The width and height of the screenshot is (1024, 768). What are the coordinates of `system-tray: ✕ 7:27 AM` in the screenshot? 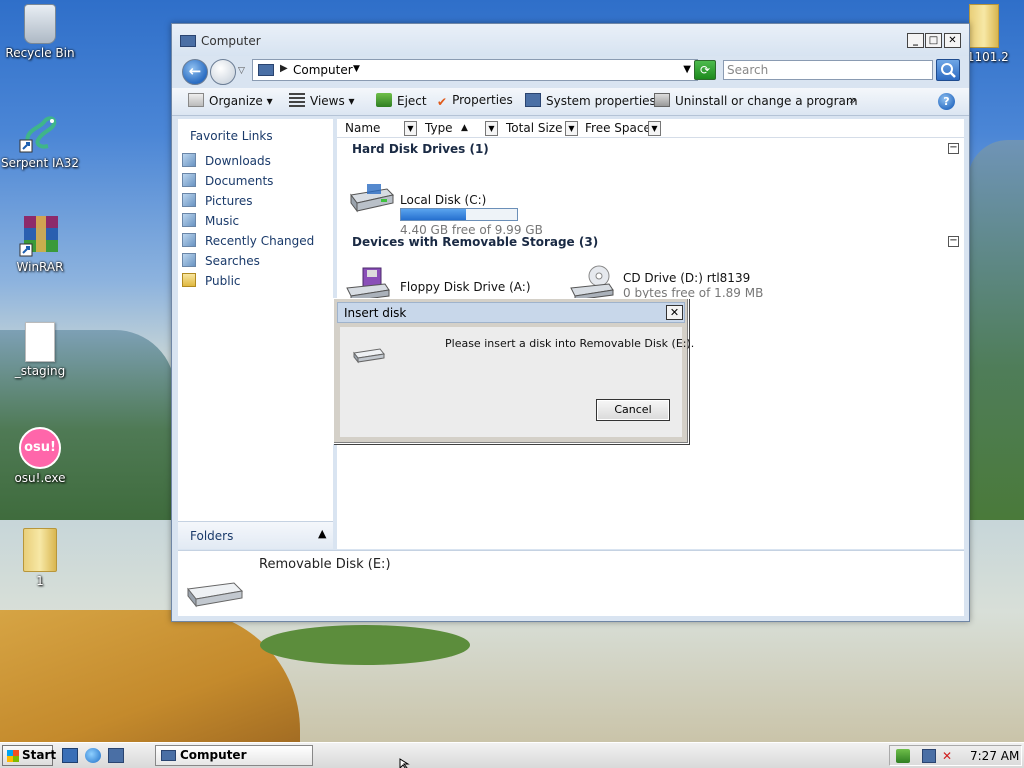 It's located at (955, 755).